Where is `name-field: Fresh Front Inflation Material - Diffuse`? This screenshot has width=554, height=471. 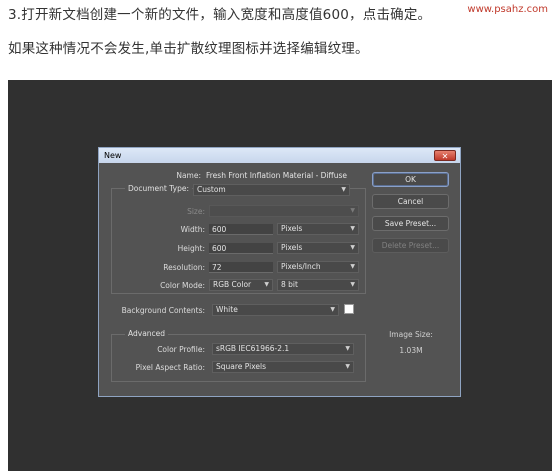
name-field: Fresh Front Inflation Material - Diffuse is located at coordinates (276, 175).